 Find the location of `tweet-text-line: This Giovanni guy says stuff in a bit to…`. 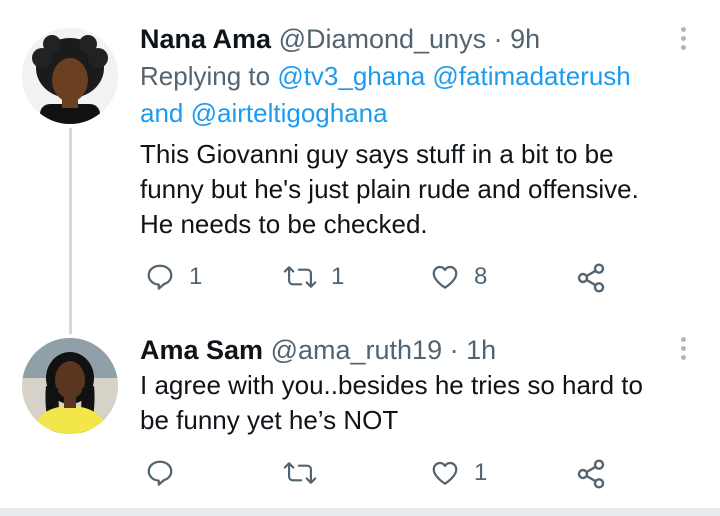

tweet-text-line: This Giovanni guy says stuff in a bit to… is located at coordinates (377, 154).